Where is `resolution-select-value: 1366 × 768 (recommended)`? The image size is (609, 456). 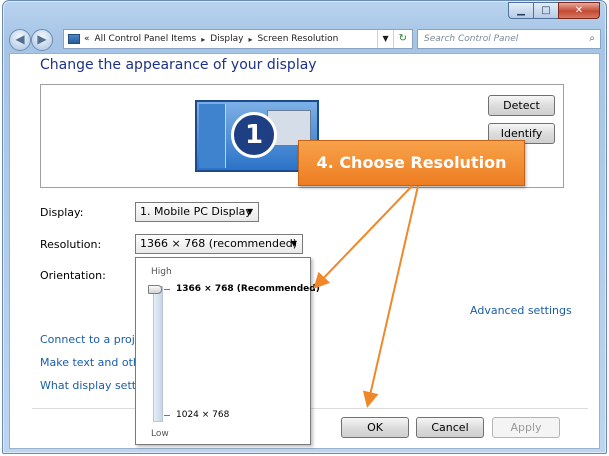
resolution-select-value: 1366 × 768 (recommended) is located at coordinates (219, 243).